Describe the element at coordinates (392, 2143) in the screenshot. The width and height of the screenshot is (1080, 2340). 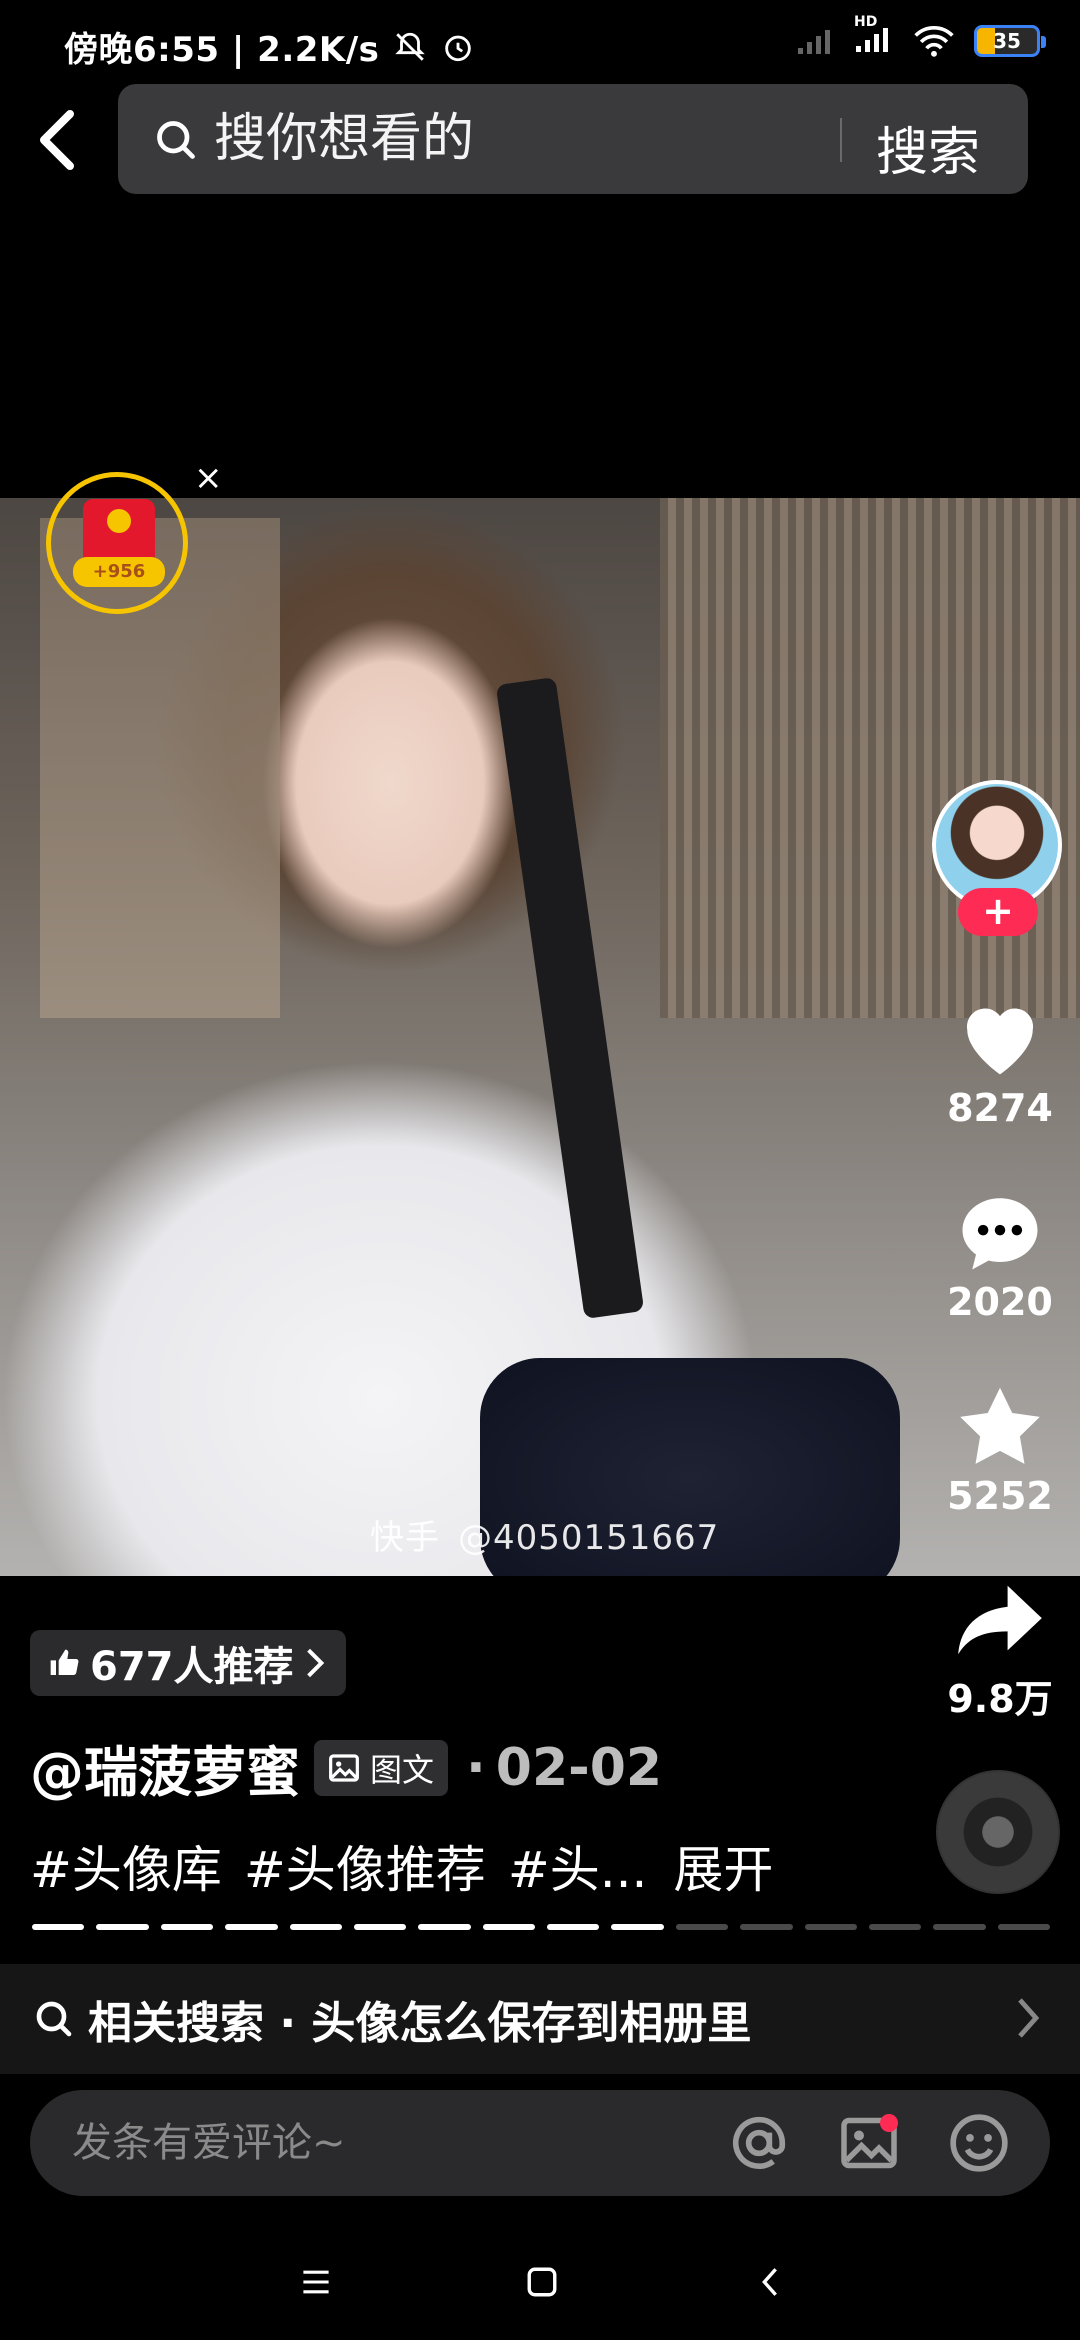
I see `comment-input` at that location.